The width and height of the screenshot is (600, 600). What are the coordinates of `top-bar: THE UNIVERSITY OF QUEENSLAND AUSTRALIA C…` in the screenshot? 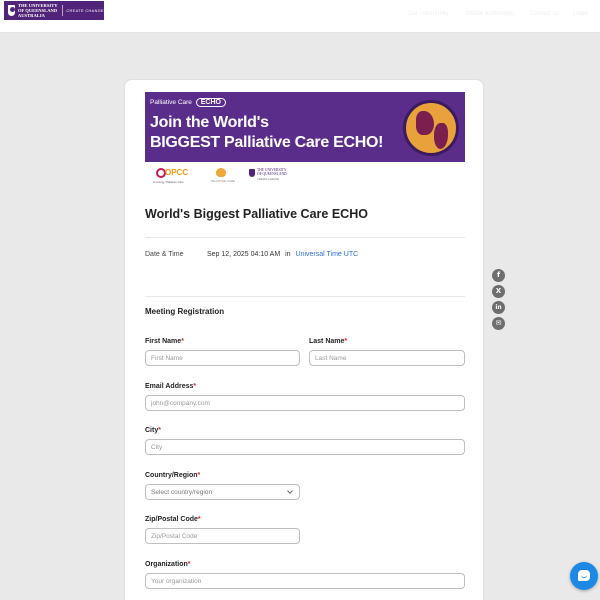 It's located at (300, 16).